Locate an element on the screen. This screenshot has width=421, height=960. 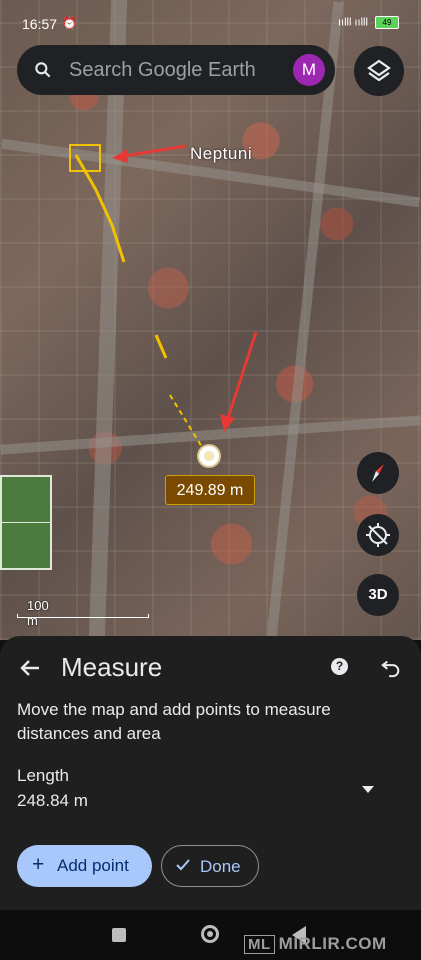
layers-button is located at coordinates (379, 71).